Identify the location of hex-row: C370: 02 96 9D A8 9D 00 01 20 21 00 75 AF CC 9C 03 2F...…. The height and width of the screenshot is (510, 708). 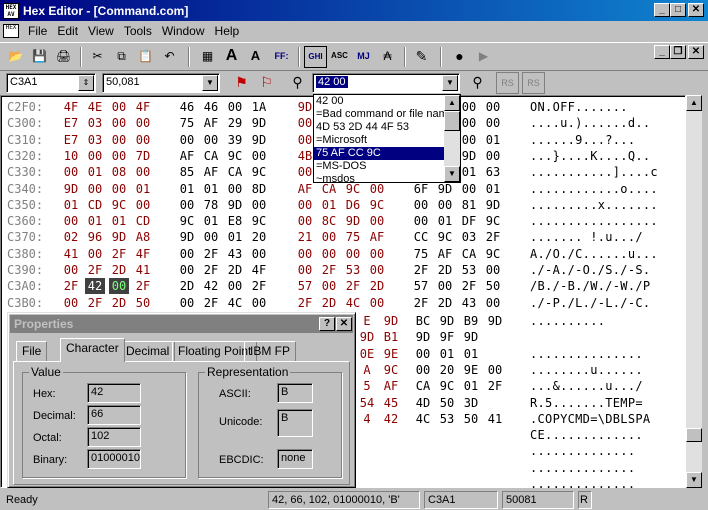
(343, 237).